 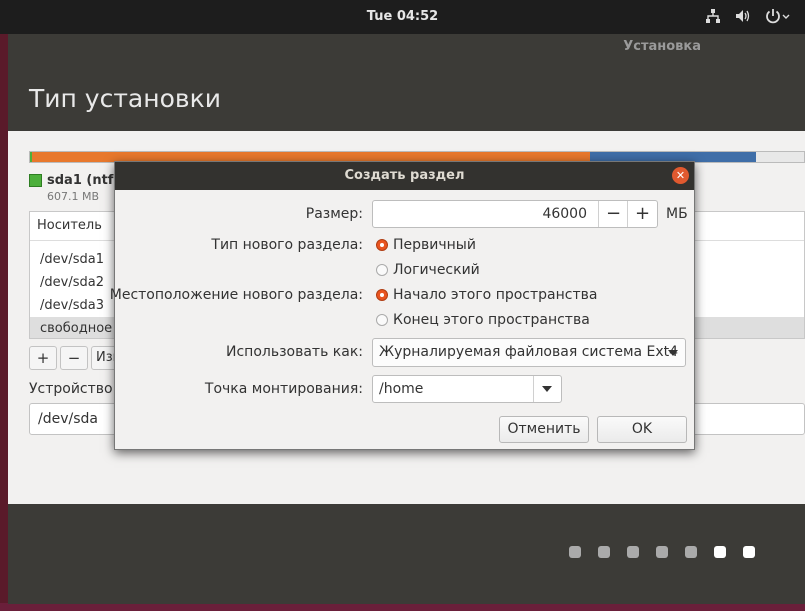 What do you see at coordinates (382, 320) in the screenshot?
I see `location-end-radio` at bounding box center [382, 320].